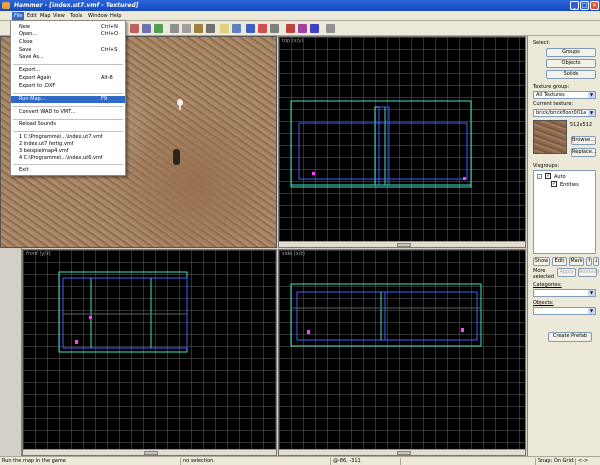 The height and width of the screenshot is (465, 600). I want to click on menu-item-export-dxf: Export to .DXF, so click(68, 86).